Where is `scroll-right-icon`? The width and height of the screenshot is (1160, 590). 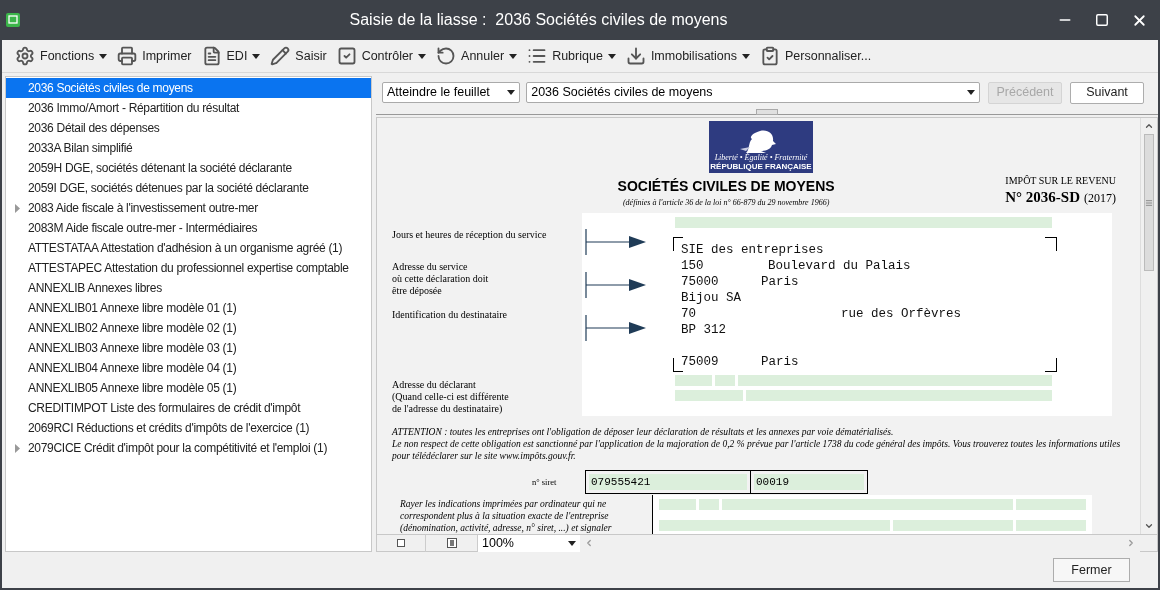 scroll-right-icon is located at coordinates (1131, 543).